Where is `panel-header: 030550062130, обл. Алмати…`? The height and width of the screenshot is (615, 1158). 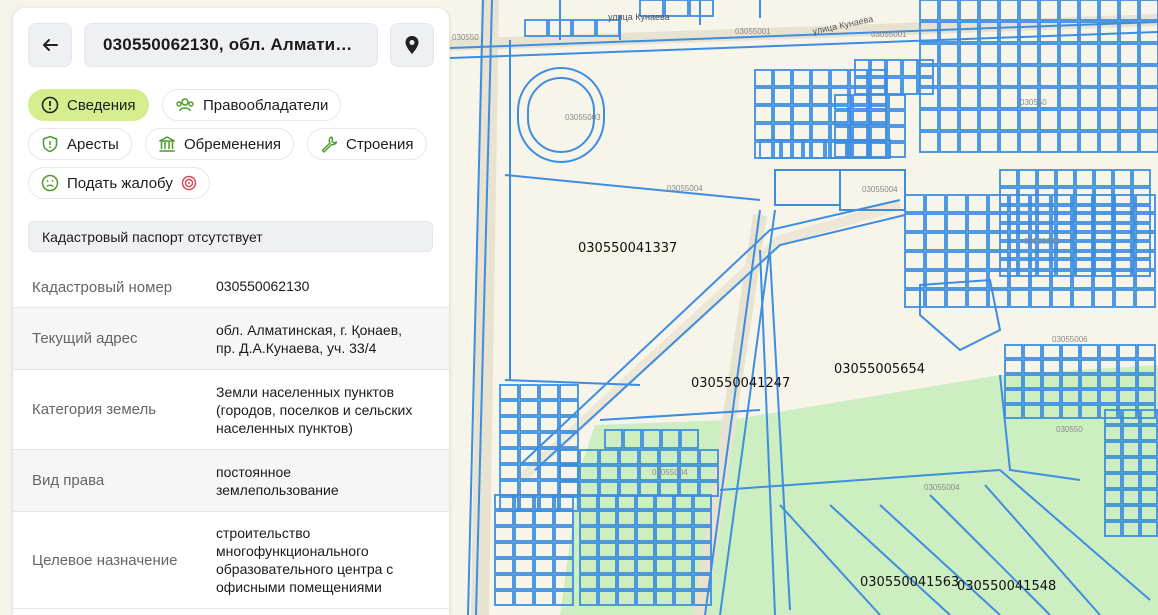
panel-header: 030550062130, обл. Алмати… is located at coordinates (231, 45).